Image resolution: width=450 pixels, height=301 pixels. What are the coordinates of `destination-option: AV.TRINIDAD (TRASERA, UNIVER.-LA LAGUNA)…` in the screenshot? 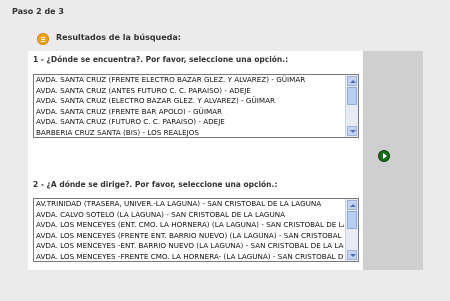 It's located at (190, 204).